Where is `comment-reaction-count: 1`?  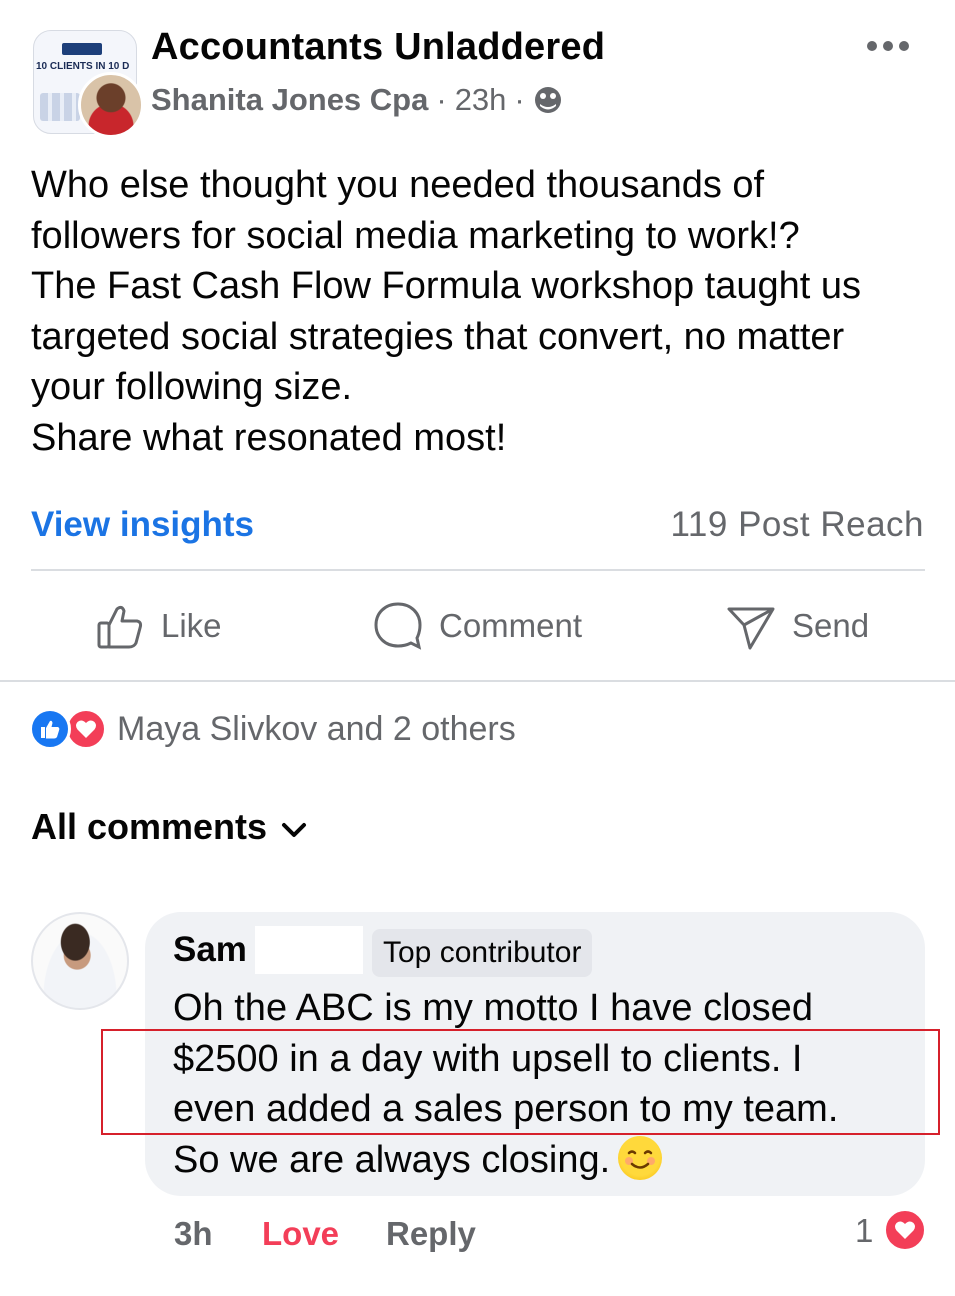 comment-reaction-count: 1 is located at coordinates (864, 1231).